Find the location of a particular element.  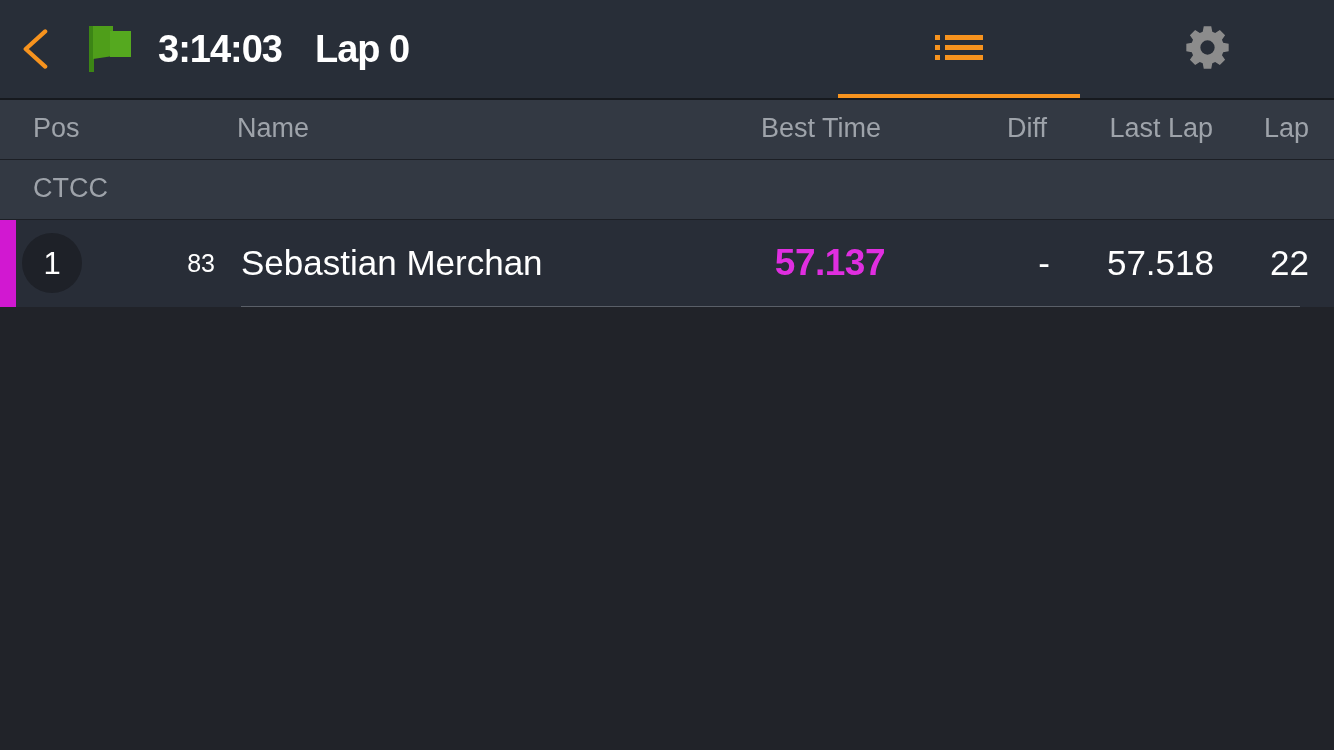

column-header: Name is located at coordinates (273, 128).